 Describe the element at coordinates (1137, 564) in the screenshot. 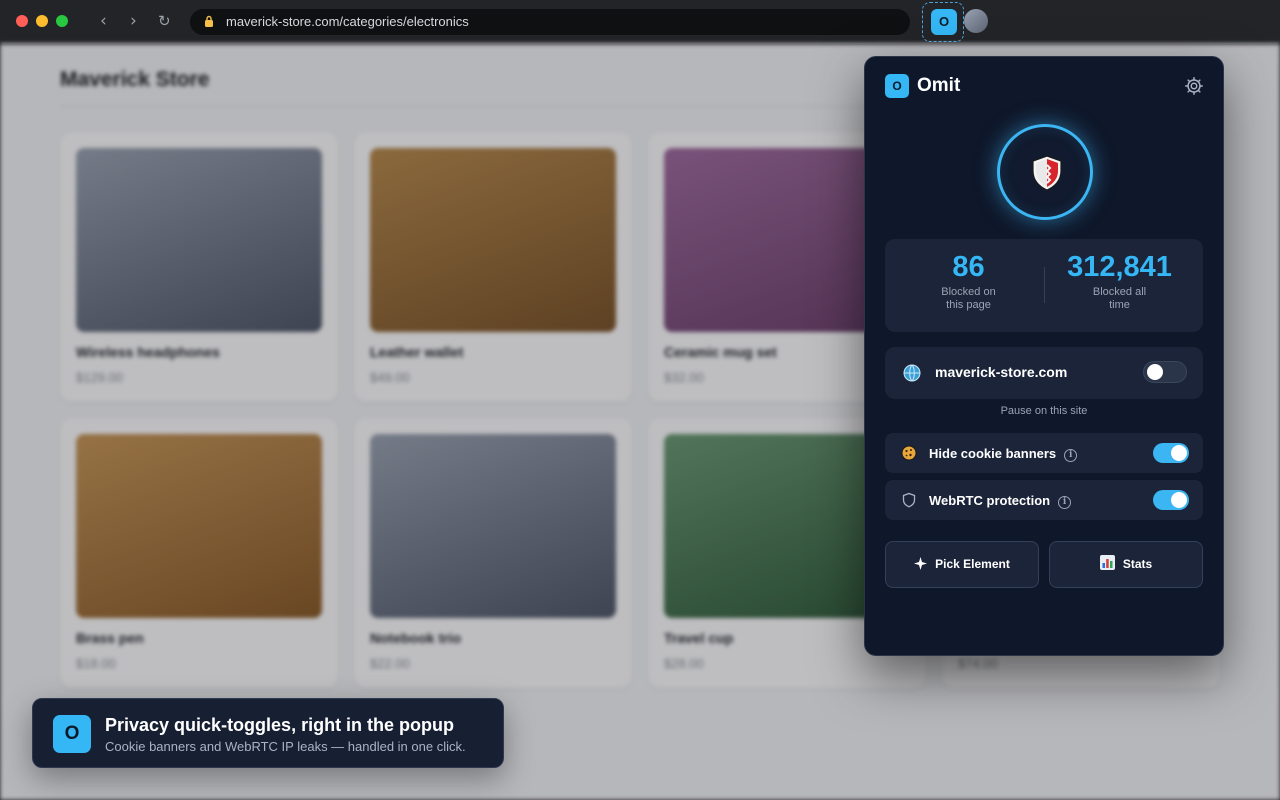

I see `stats-label: Stats` at that location.